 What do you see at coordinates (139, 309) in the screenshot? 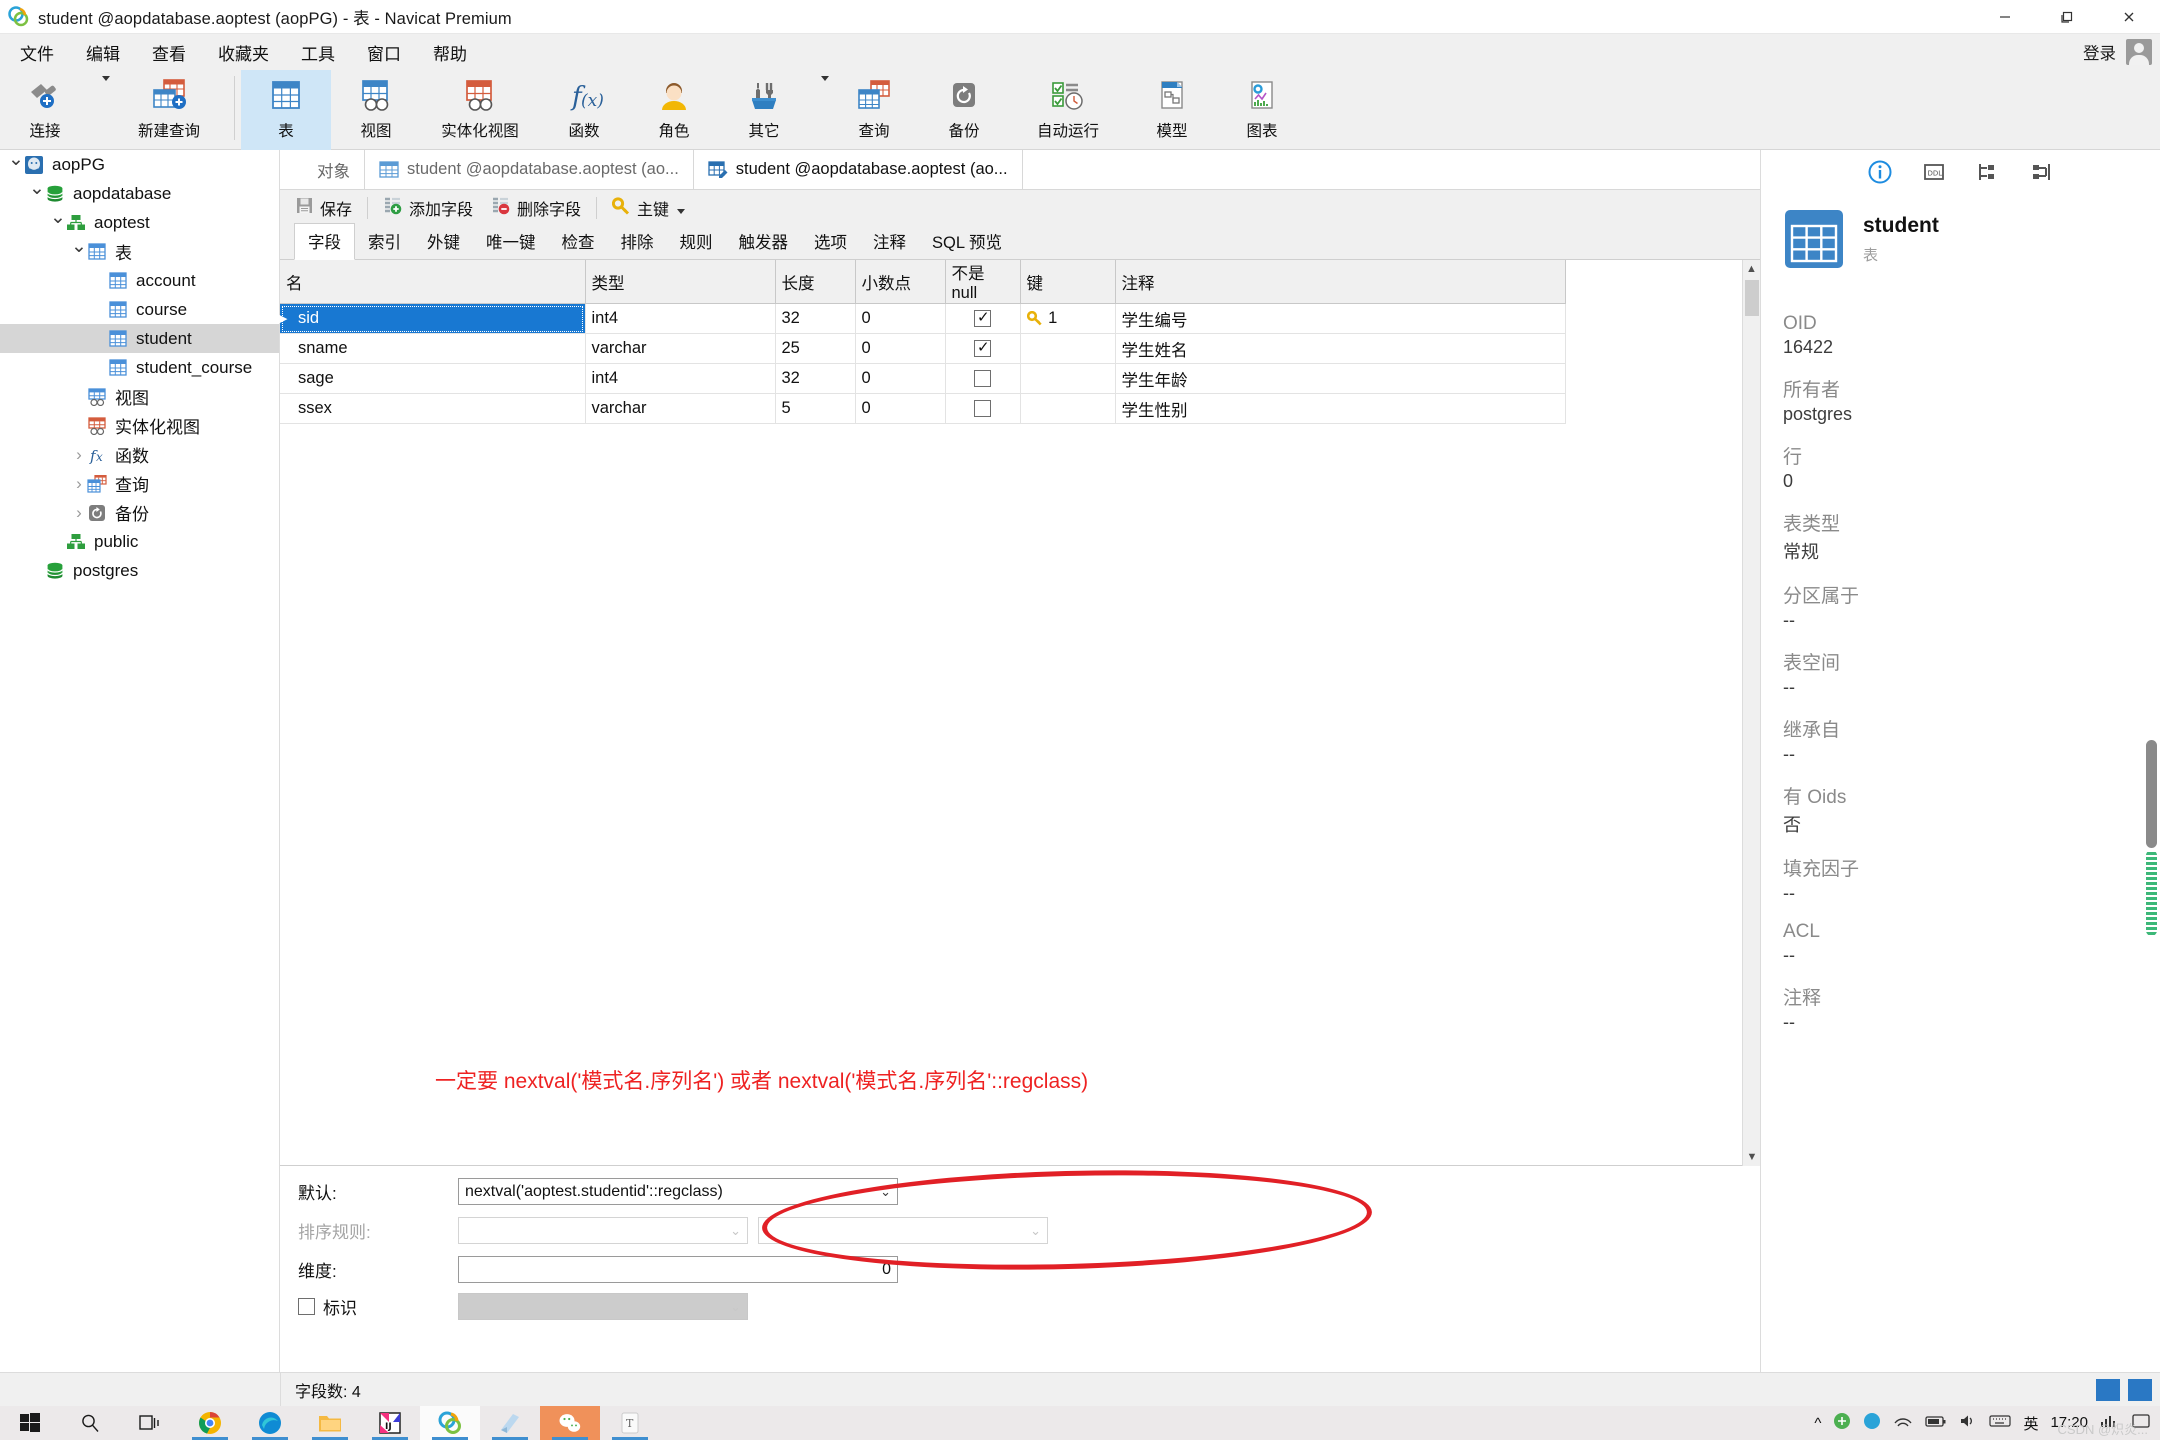
I see `tree-item-course: course` at bounding box center [139, 309].